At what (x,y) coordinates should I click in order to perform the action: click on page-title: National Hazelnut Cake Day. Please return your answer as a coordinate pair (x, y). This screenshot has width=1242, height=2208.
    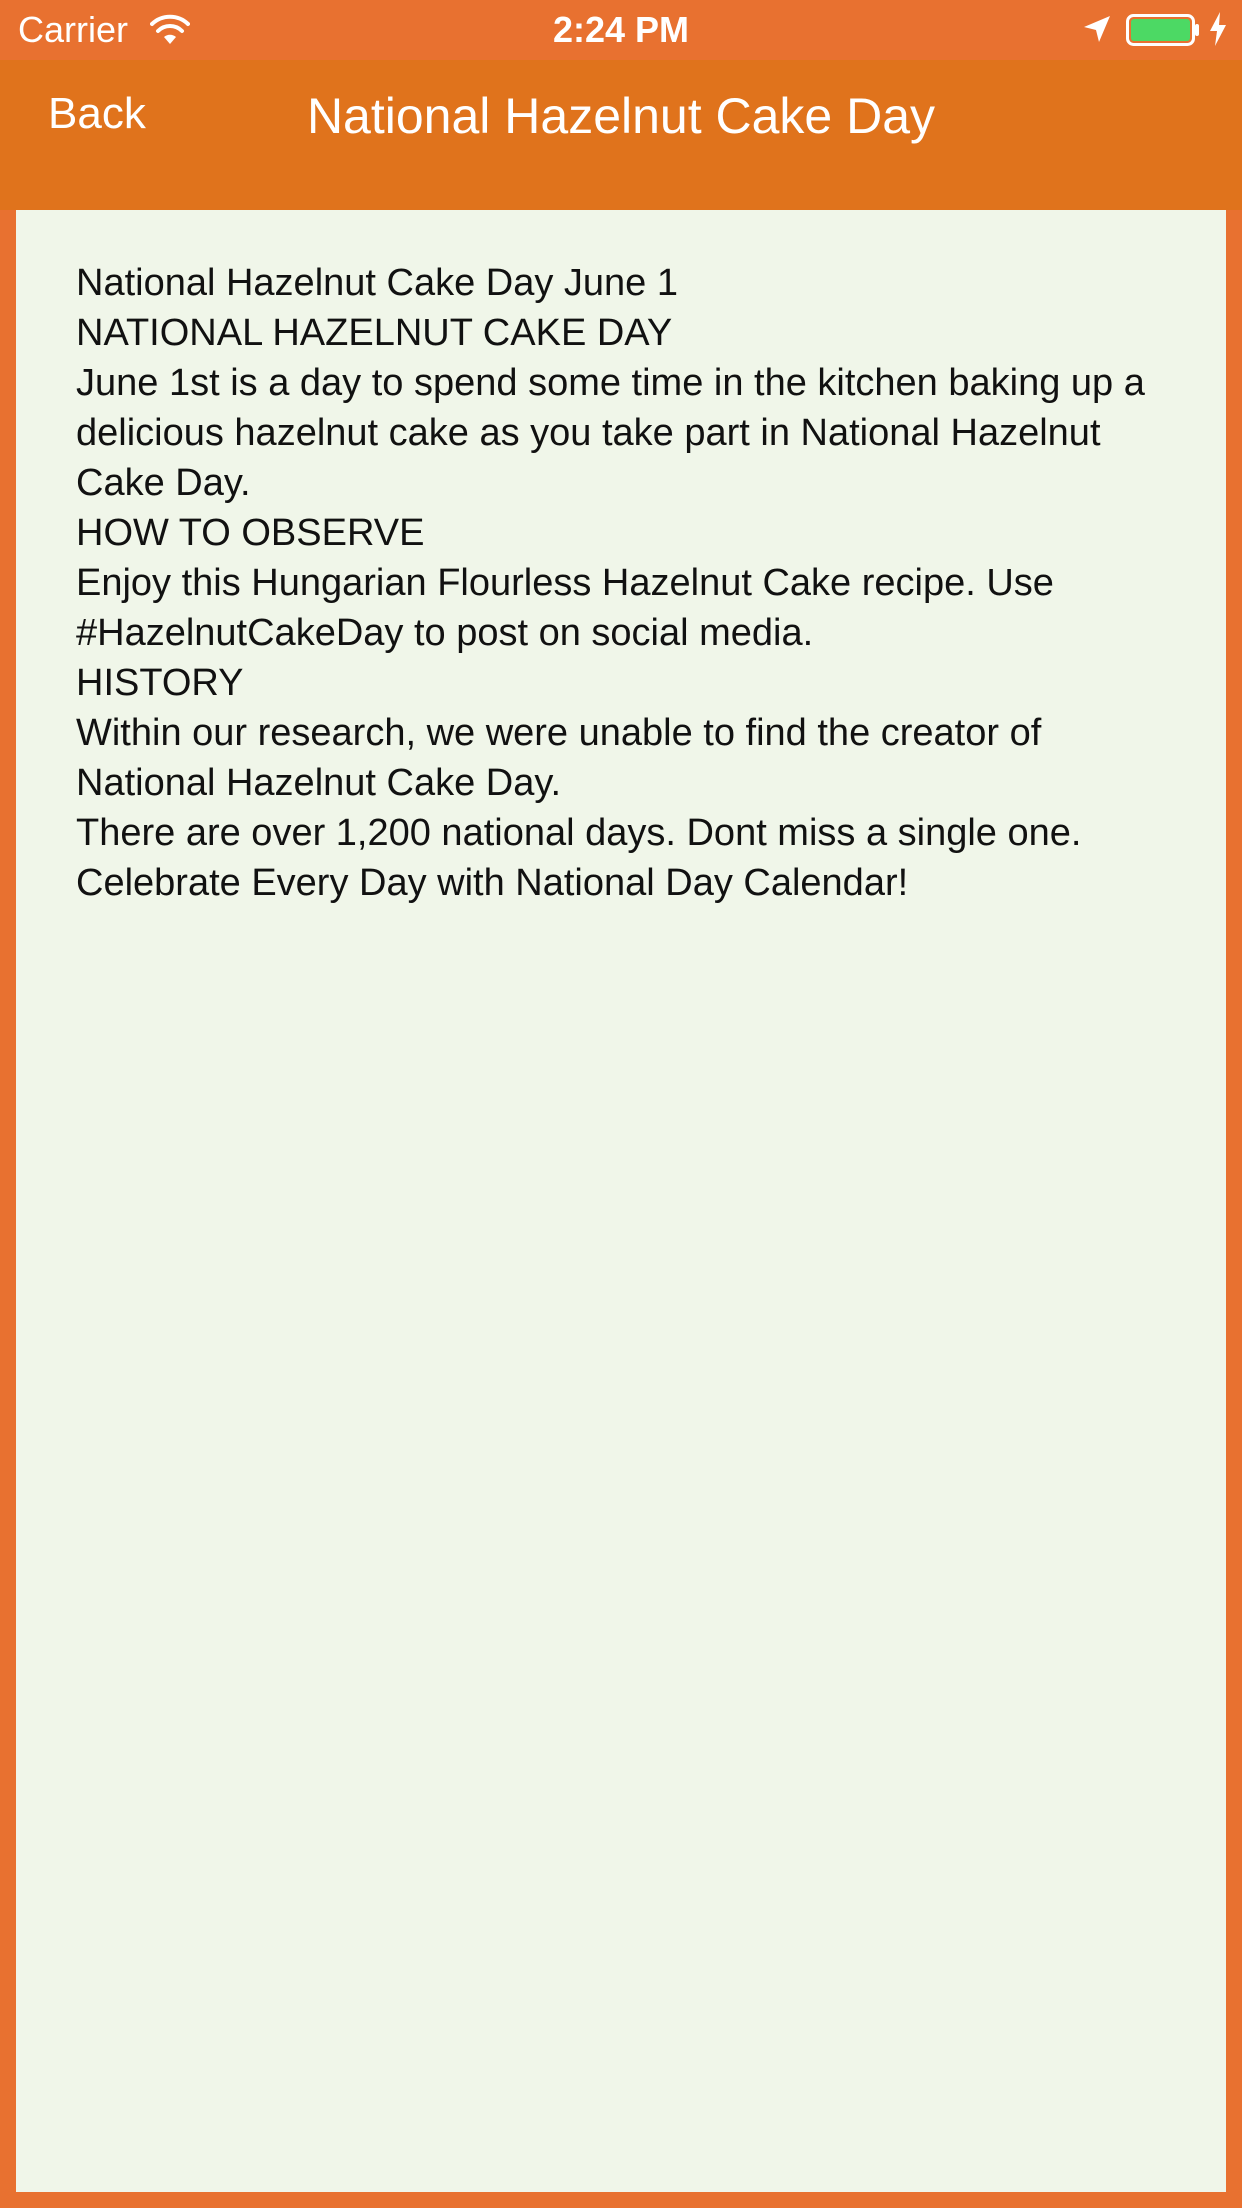
    Looking at the image, I should click on (621, 116).